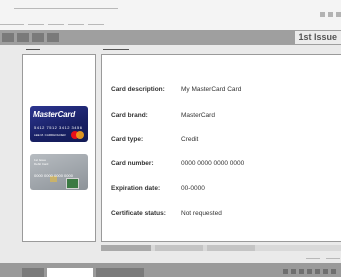 The image size is (341, 277). Describe the element at coordinates (116, 49) in the screenshot. I see `right-panel-header-line` at that location.